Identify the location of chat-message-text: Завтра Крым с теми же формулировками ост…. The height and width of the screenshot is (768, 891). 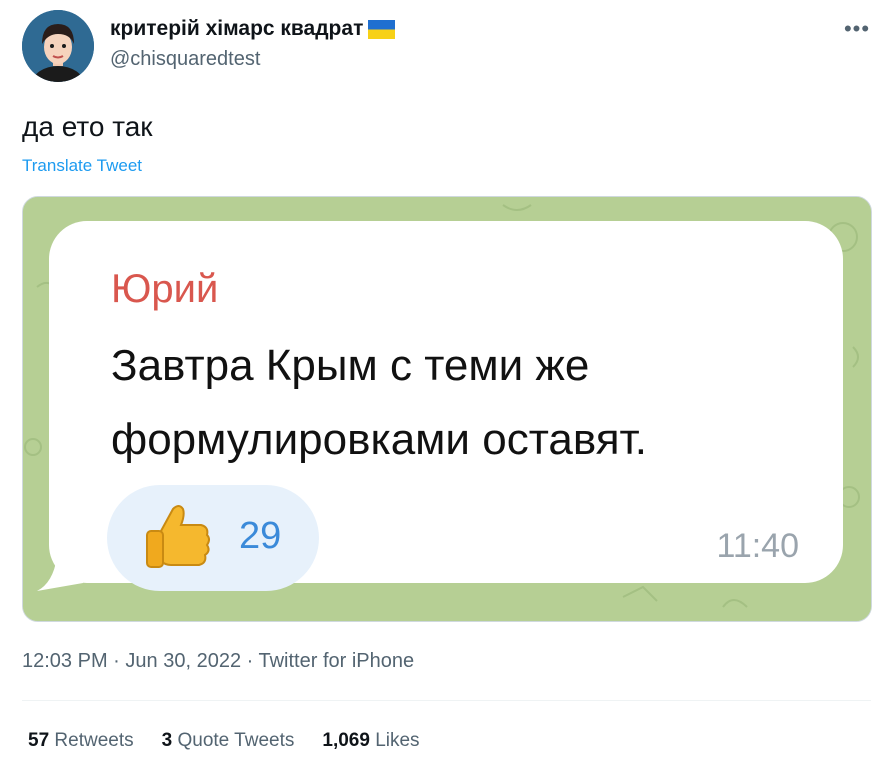
(379, 403).